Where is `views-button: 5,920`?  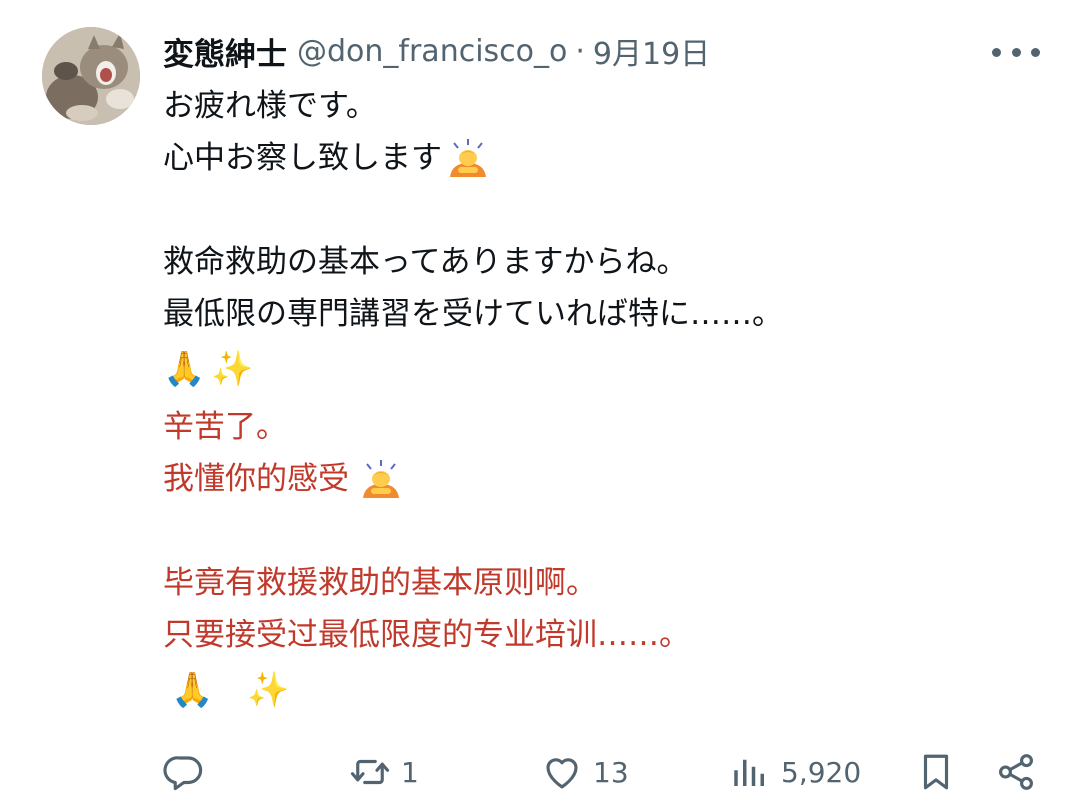 views-button: 5,920 is located at coordinates (795, 772).